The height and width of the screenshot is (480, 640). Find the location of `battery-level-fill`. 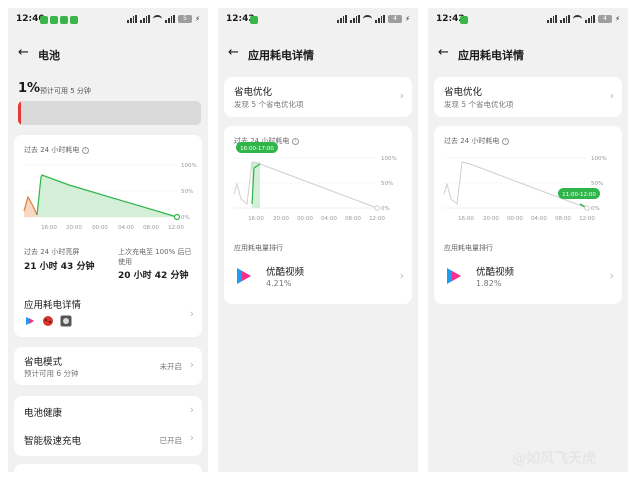

battery-level-fill is located at coordinates (19, 113).